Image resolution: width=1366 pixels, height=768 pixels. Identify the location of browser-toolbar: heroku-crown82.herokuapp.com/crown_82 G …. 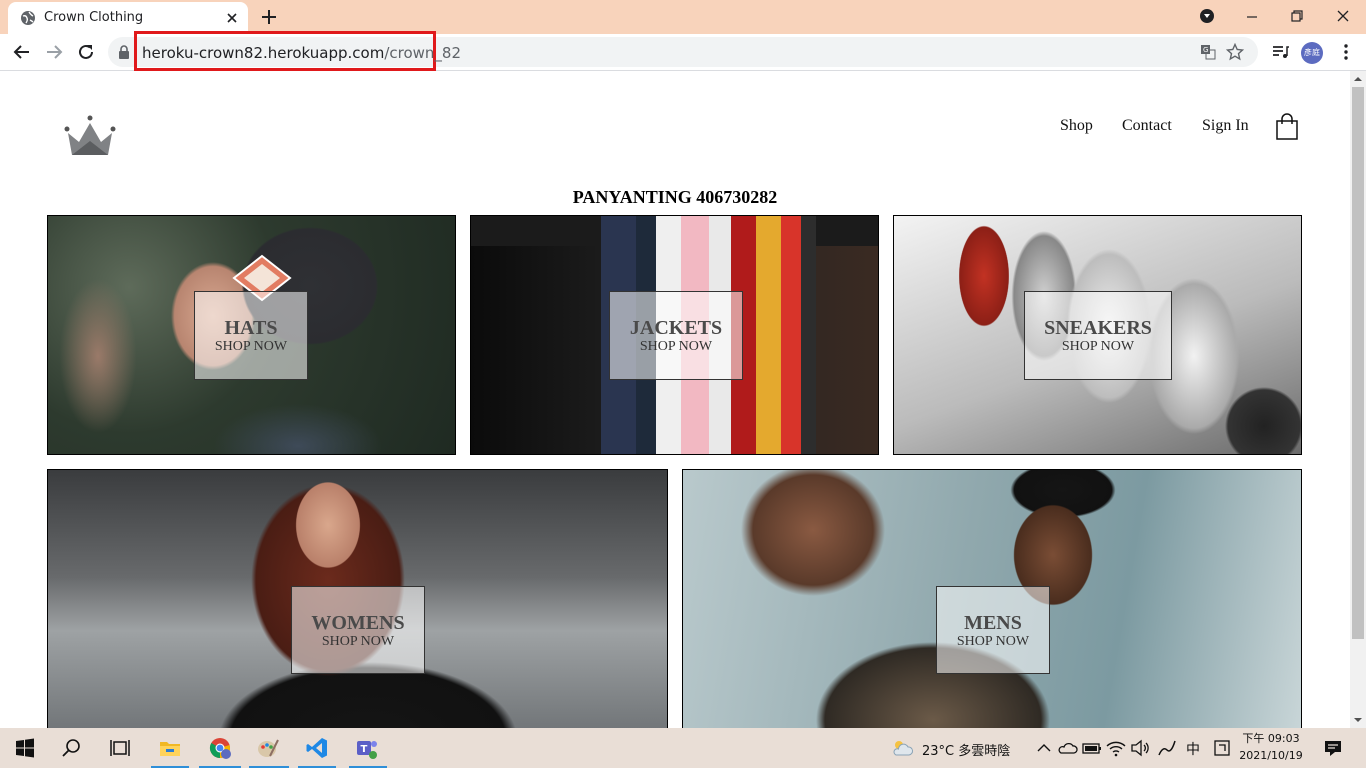
(683, 51).